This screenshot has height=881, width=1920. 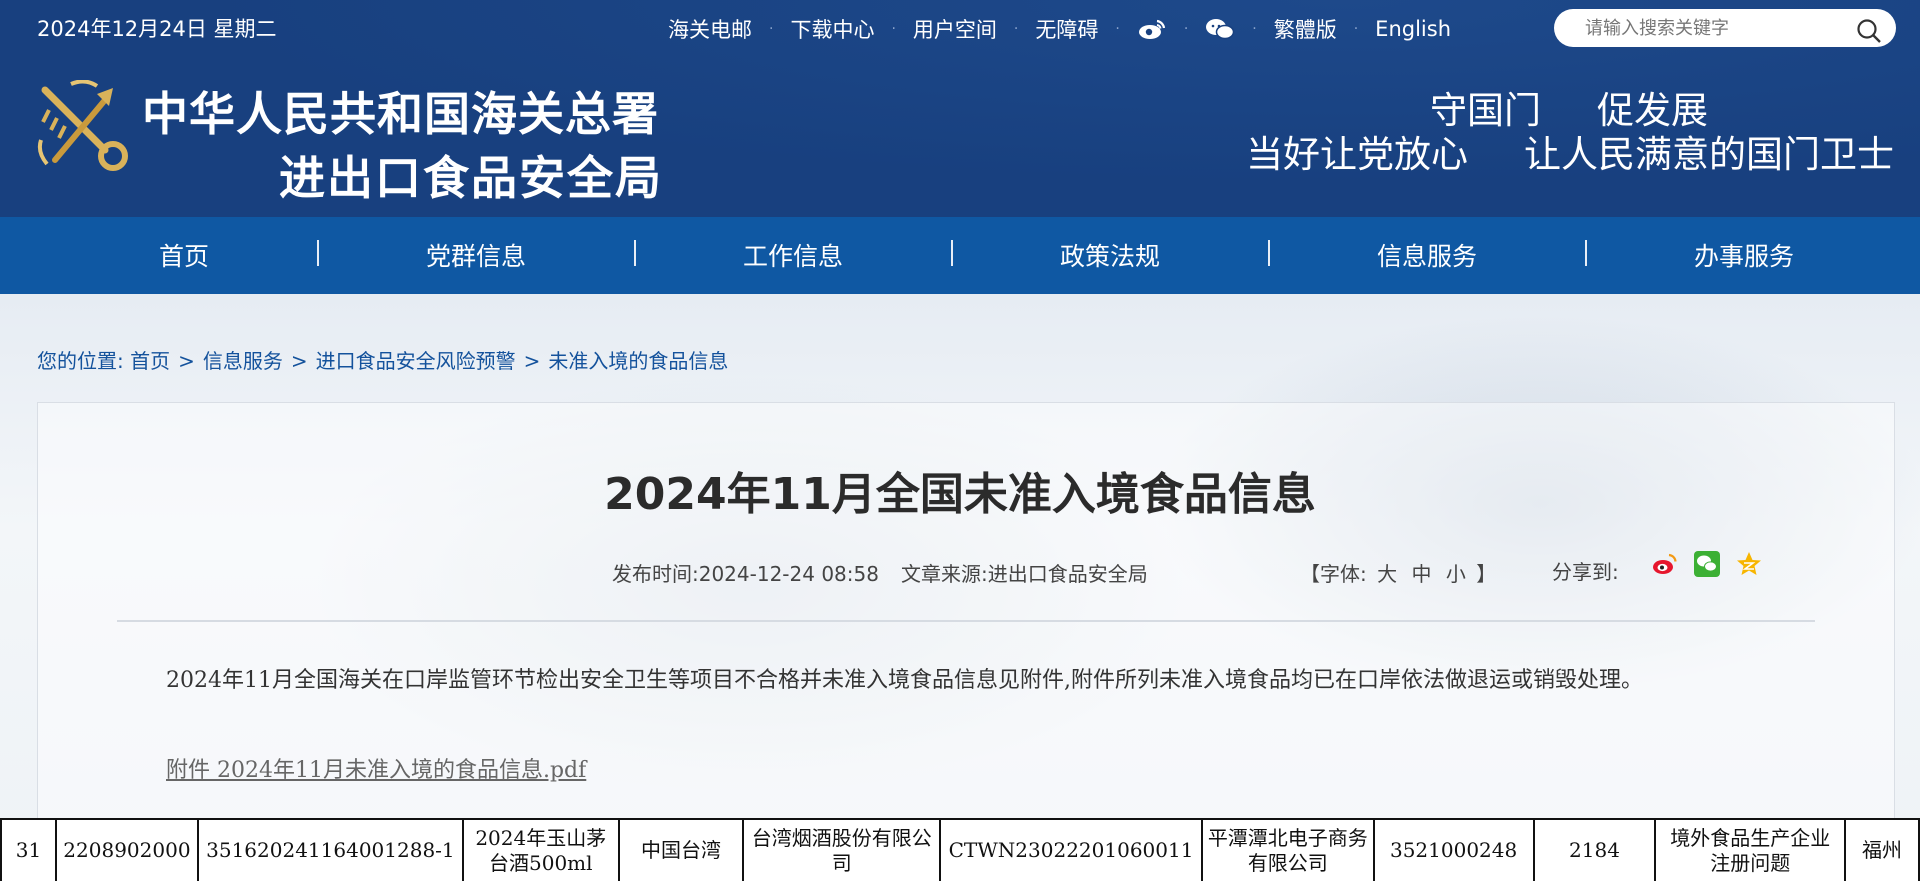 What do you see at coordinates (966, 621) in the screenshot?
I see `title-divider` at bounding box center [966, 621].